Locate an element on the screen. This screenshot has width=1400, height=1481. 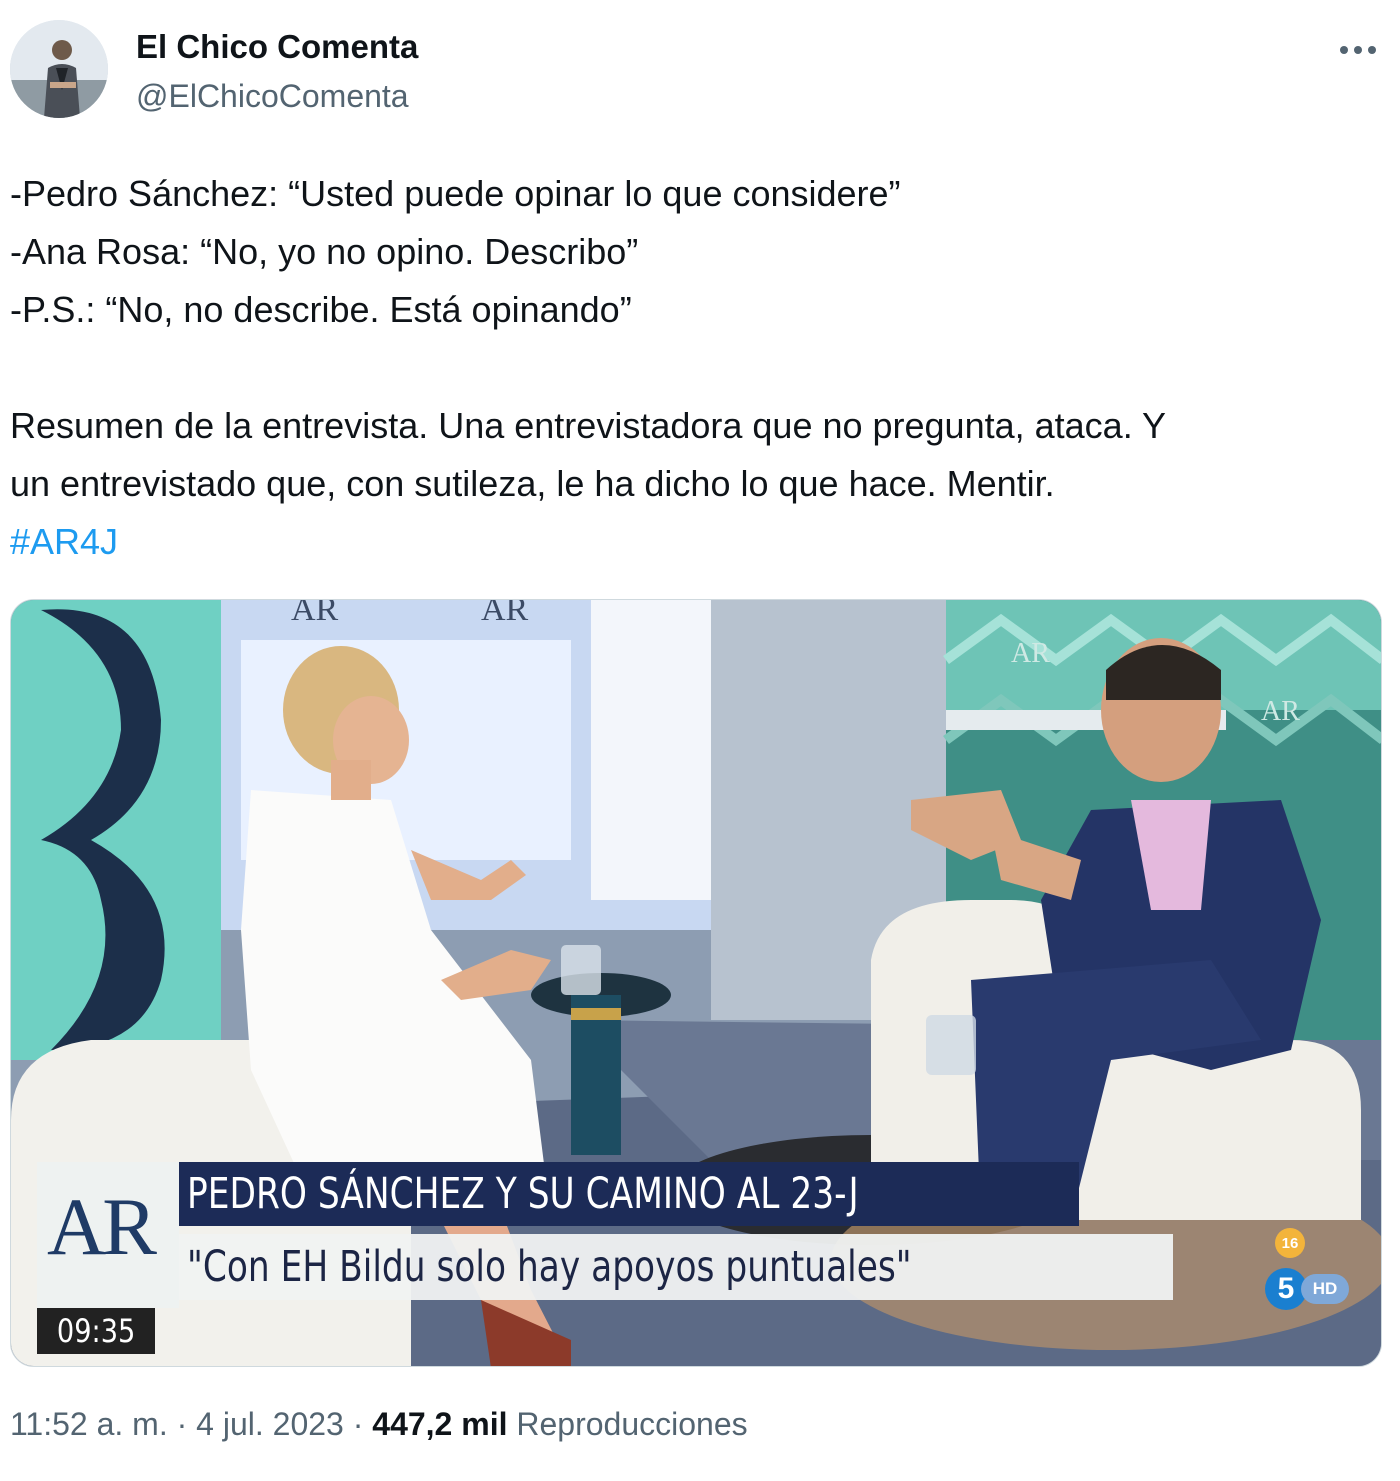
program-logo: AR is located at coordinates (102, 1226).